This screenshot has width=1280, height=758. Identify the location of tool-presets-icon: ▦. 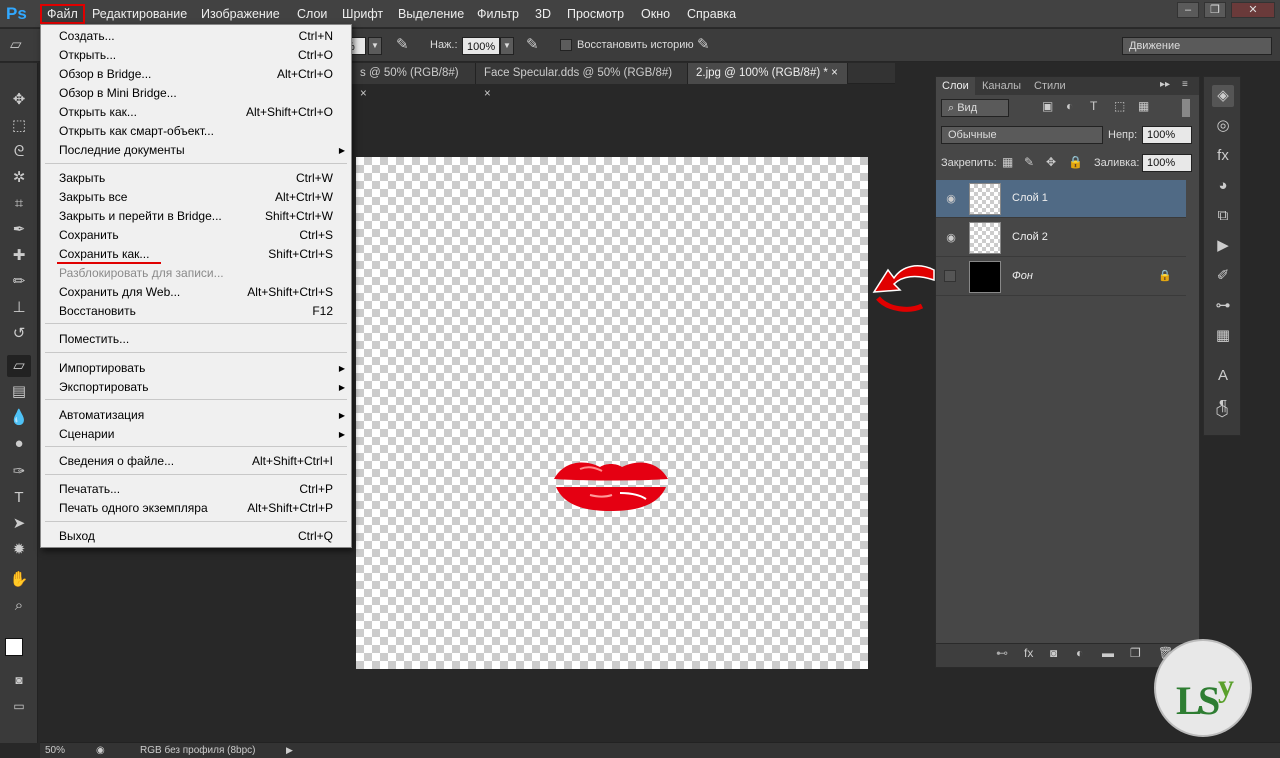
(1223, 336).